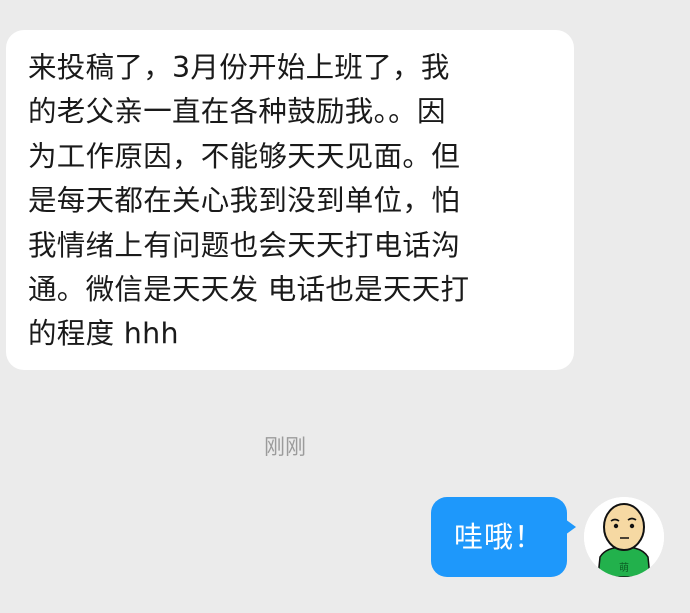  What do you see at coordinates (498, 537) in the screenshot?
I see `outgoing-message-text: 哇哦！` at bounding box center [498, 537].